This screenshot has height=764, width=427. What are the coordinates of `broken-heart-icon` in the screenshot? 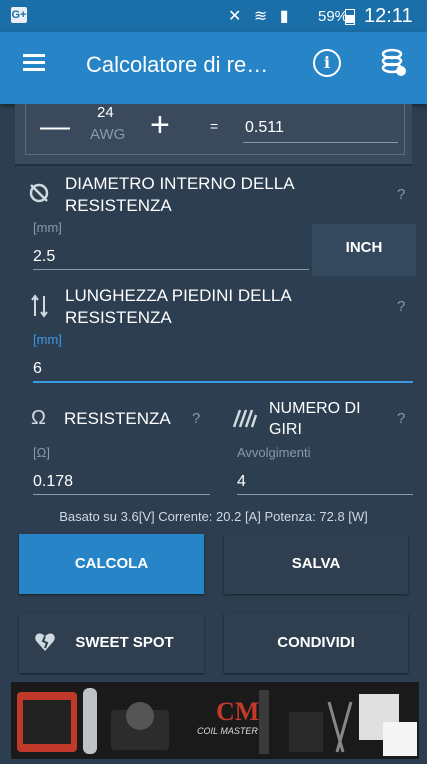 It's located at (45, 642).